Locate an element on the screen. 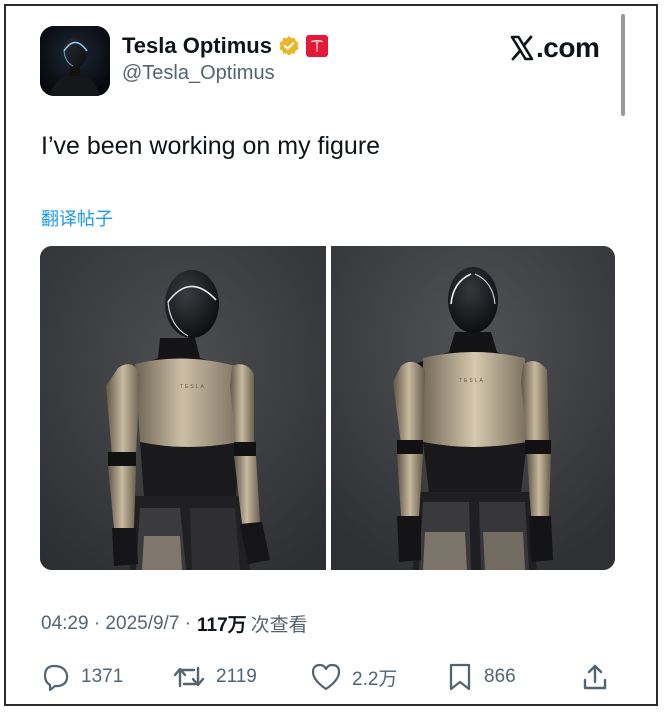  repost-button: 2119 is located at coordinates (214, 677).